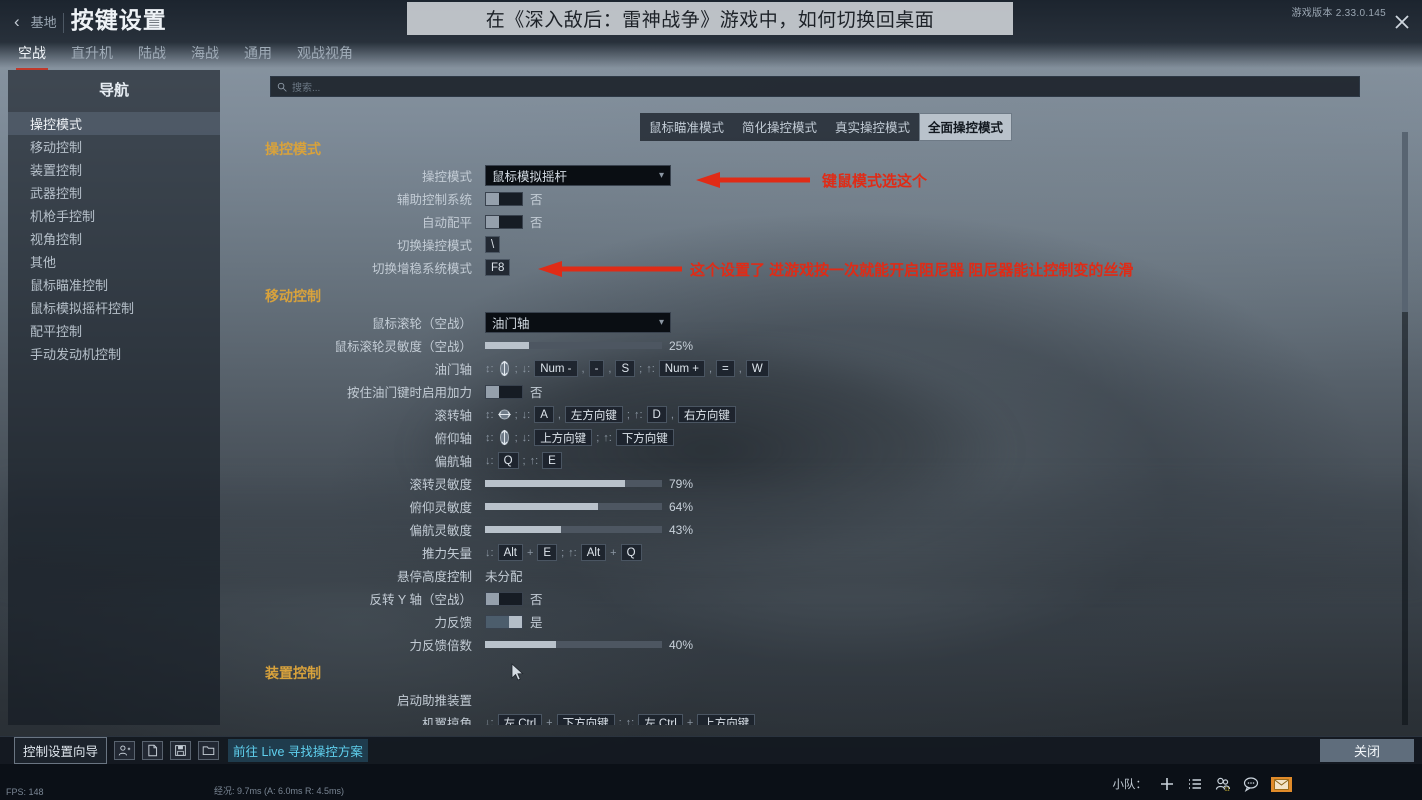 This screenshot has width=1422, height=800. I want to click on row-label: 按住油门键时启用加力, so click(409, 393).